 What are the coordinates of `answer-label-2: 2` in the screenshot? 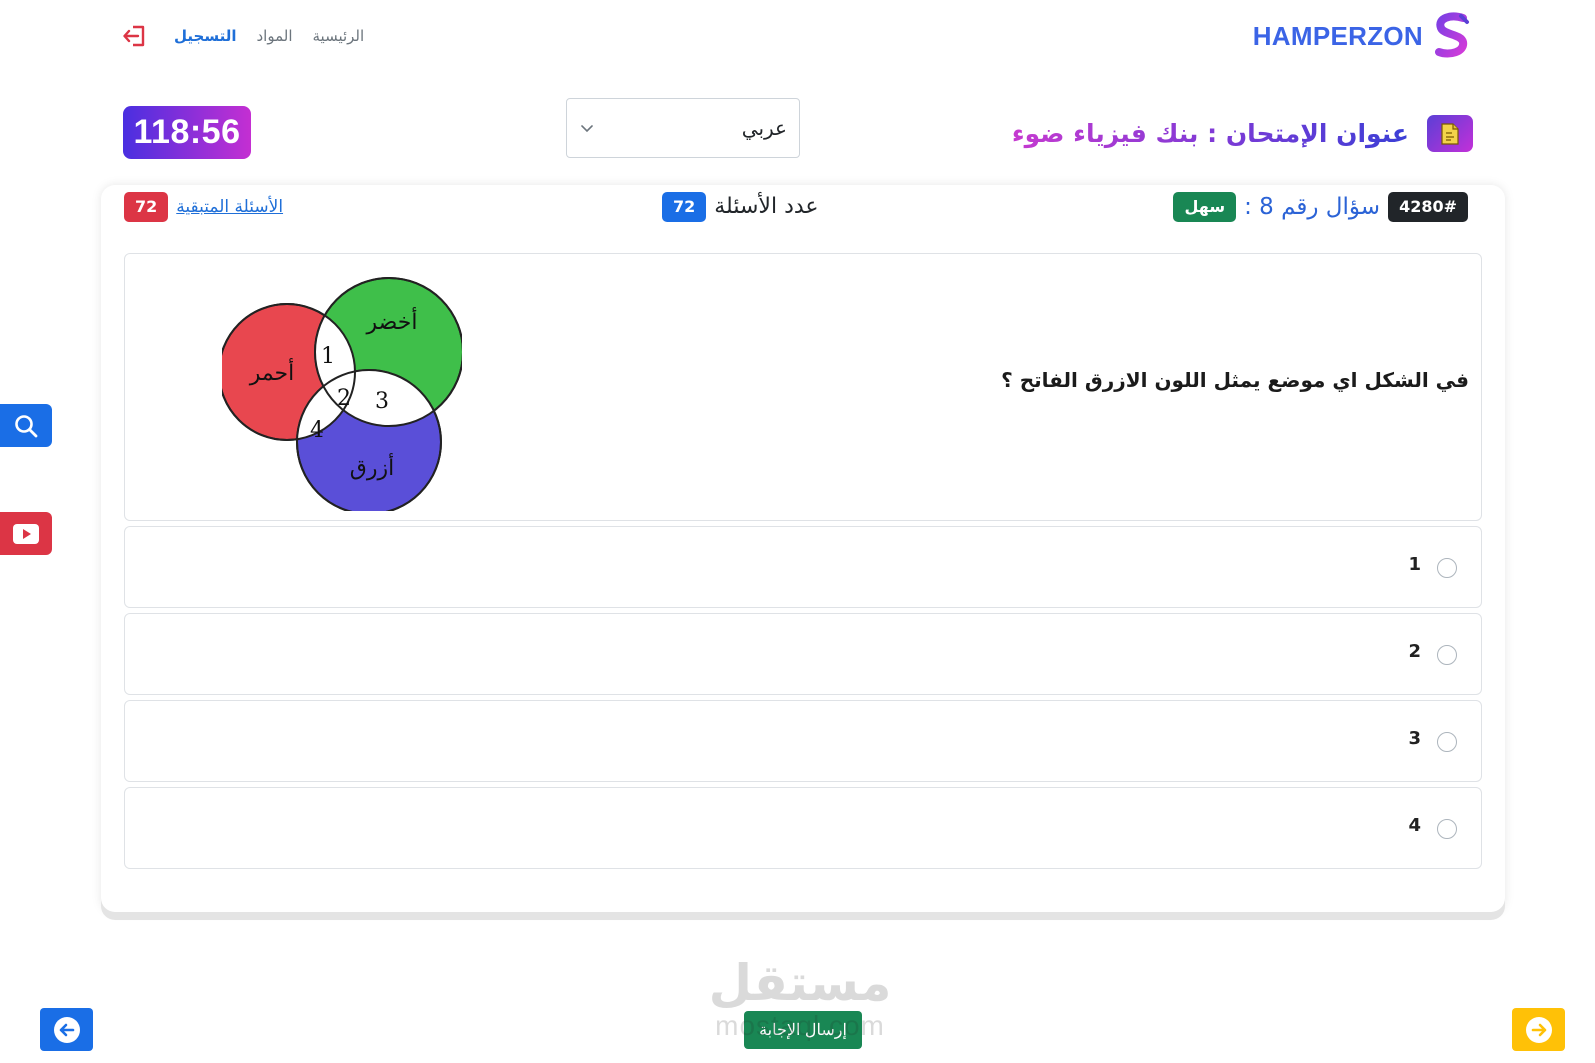 It's located at (1414, 651).